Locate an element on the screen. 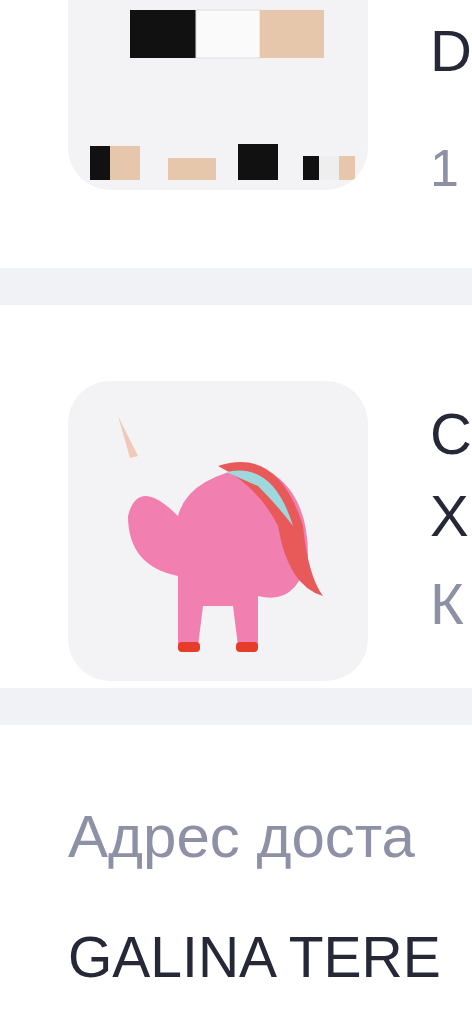 The width and height of the screenshot is (472, 1024). delivery-address-label: Адрес доста is located at coordinates (242, 837).